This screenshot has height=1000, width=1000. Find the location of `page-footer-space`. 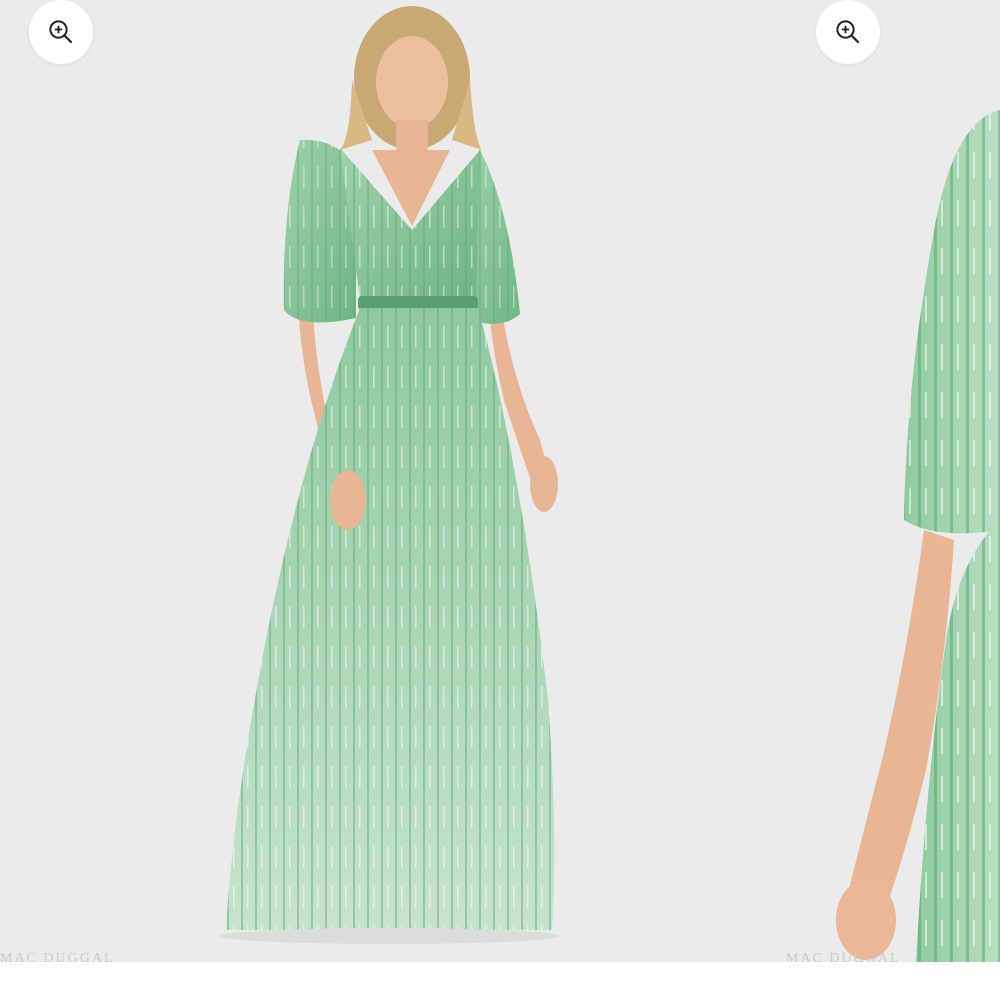

page-footer-space is located at coordinates (500, 981).